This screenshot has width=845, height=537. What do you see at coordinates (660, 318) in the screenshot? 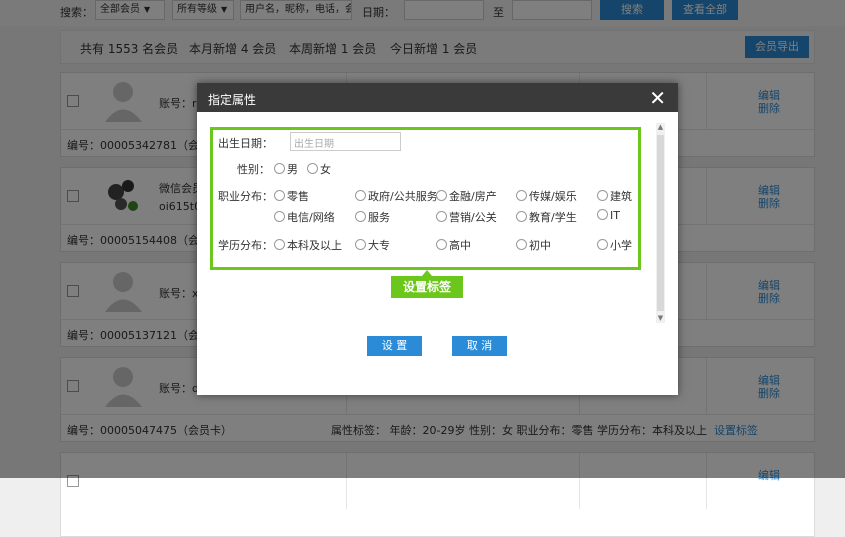
I see `scroll-down-icon: ▼` at bounding box center [660, 318].